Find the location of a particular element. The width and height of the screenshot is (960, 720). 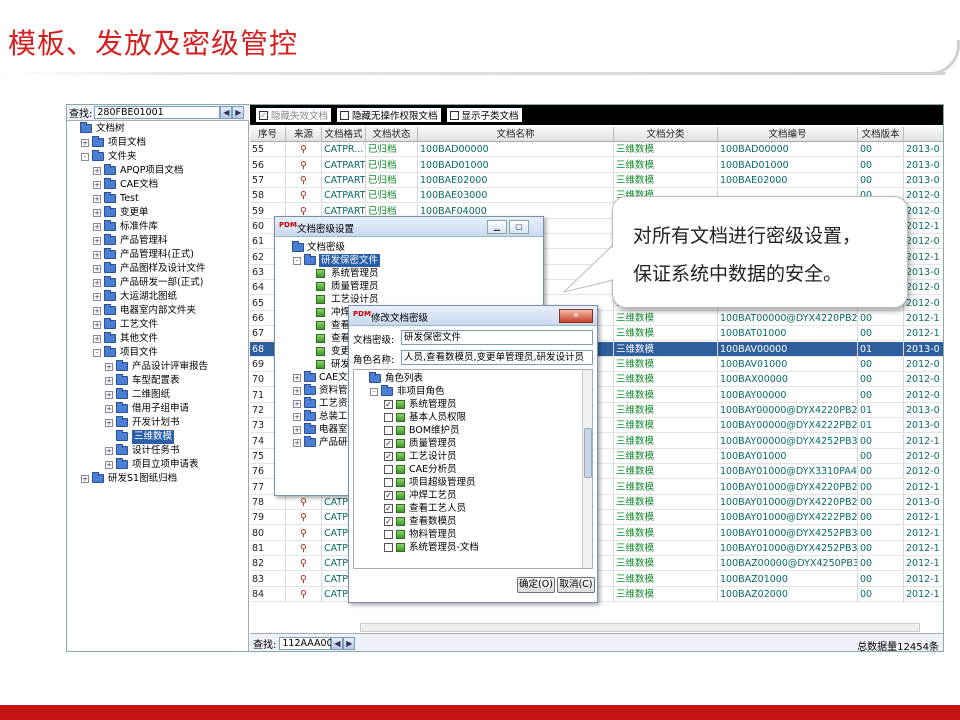

tree-node: + 电器室内部文件夹 is located at coordinates (158, 311).